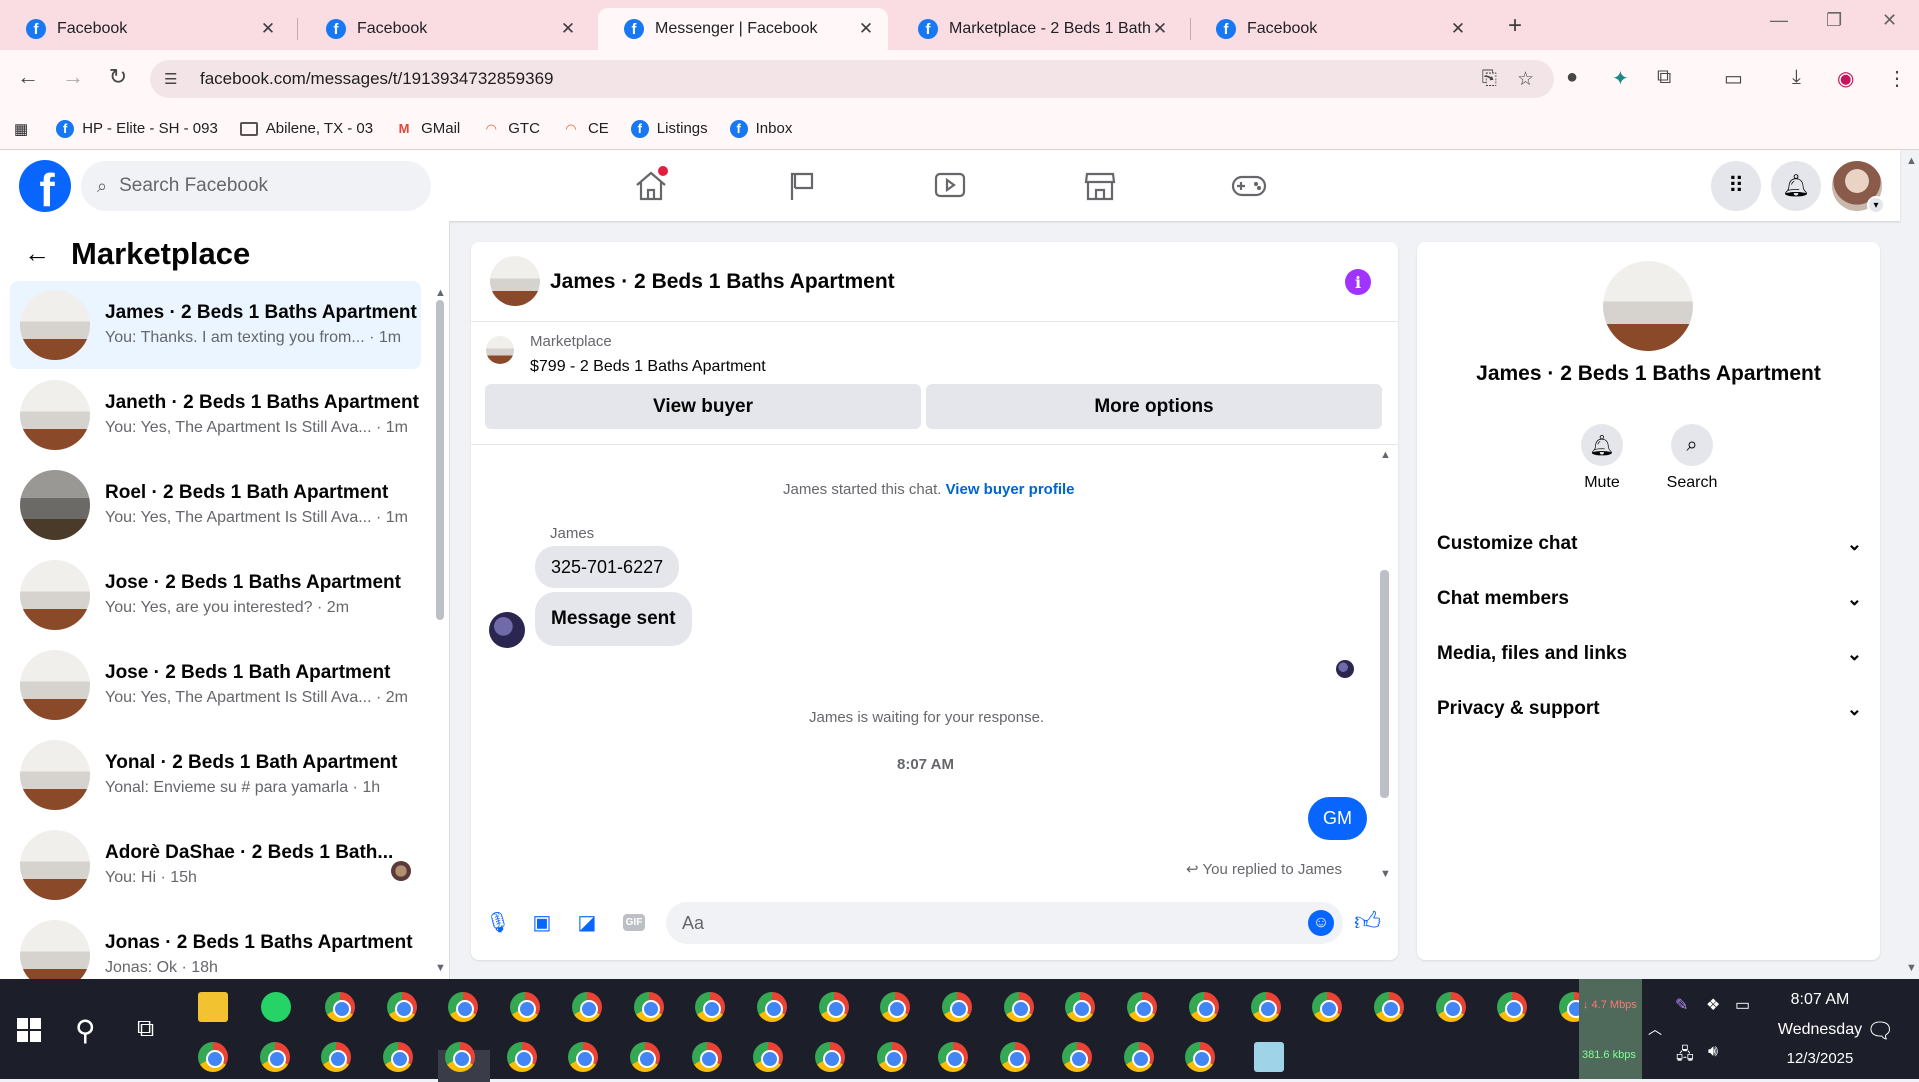  Describe the element at coordinates (1620, 78) in the screenshot. I see `extension-icon: ✦` at that location.